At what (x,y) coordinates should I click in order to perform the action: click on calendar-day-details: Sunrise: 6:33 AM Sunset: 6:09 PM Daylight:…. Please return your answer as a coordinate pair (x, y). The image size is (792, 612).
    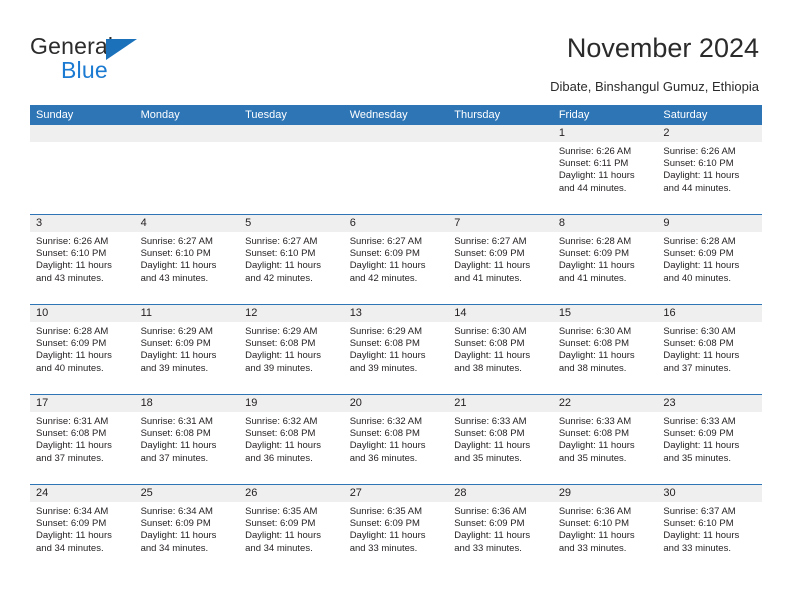
    Looking at the image, I should click on (709, 438).